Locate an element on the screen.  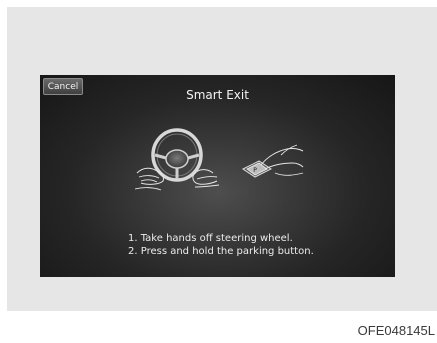
instruction-step-1: 1. Take hands off steering wheel. is located at coordinates (210, 238).